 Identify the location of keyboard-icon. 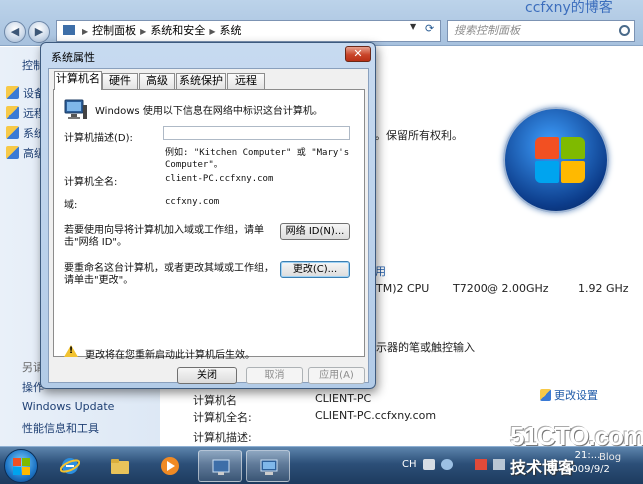
(429, 464).